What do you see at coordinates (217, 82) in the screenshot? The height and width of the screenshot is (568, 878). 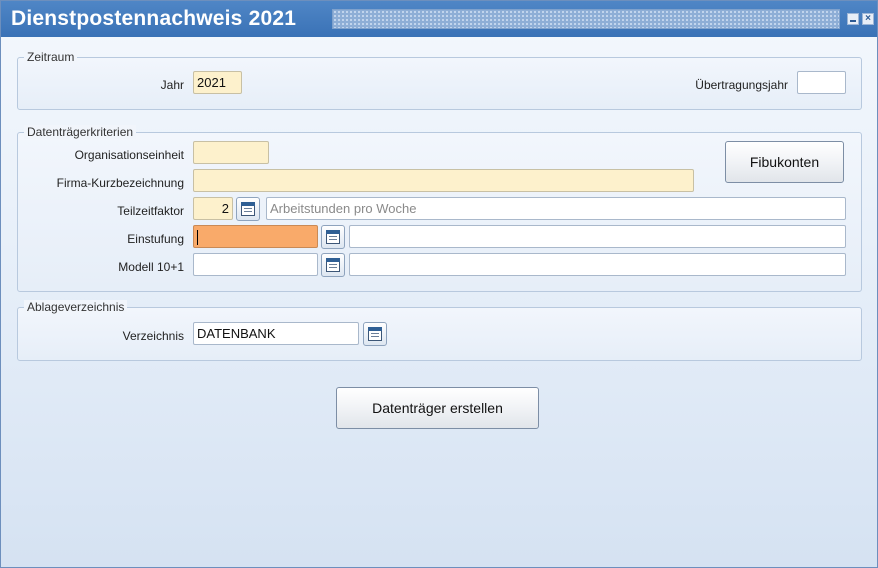 I see `jahr-field: 2021` at bounding box center [217, 82].